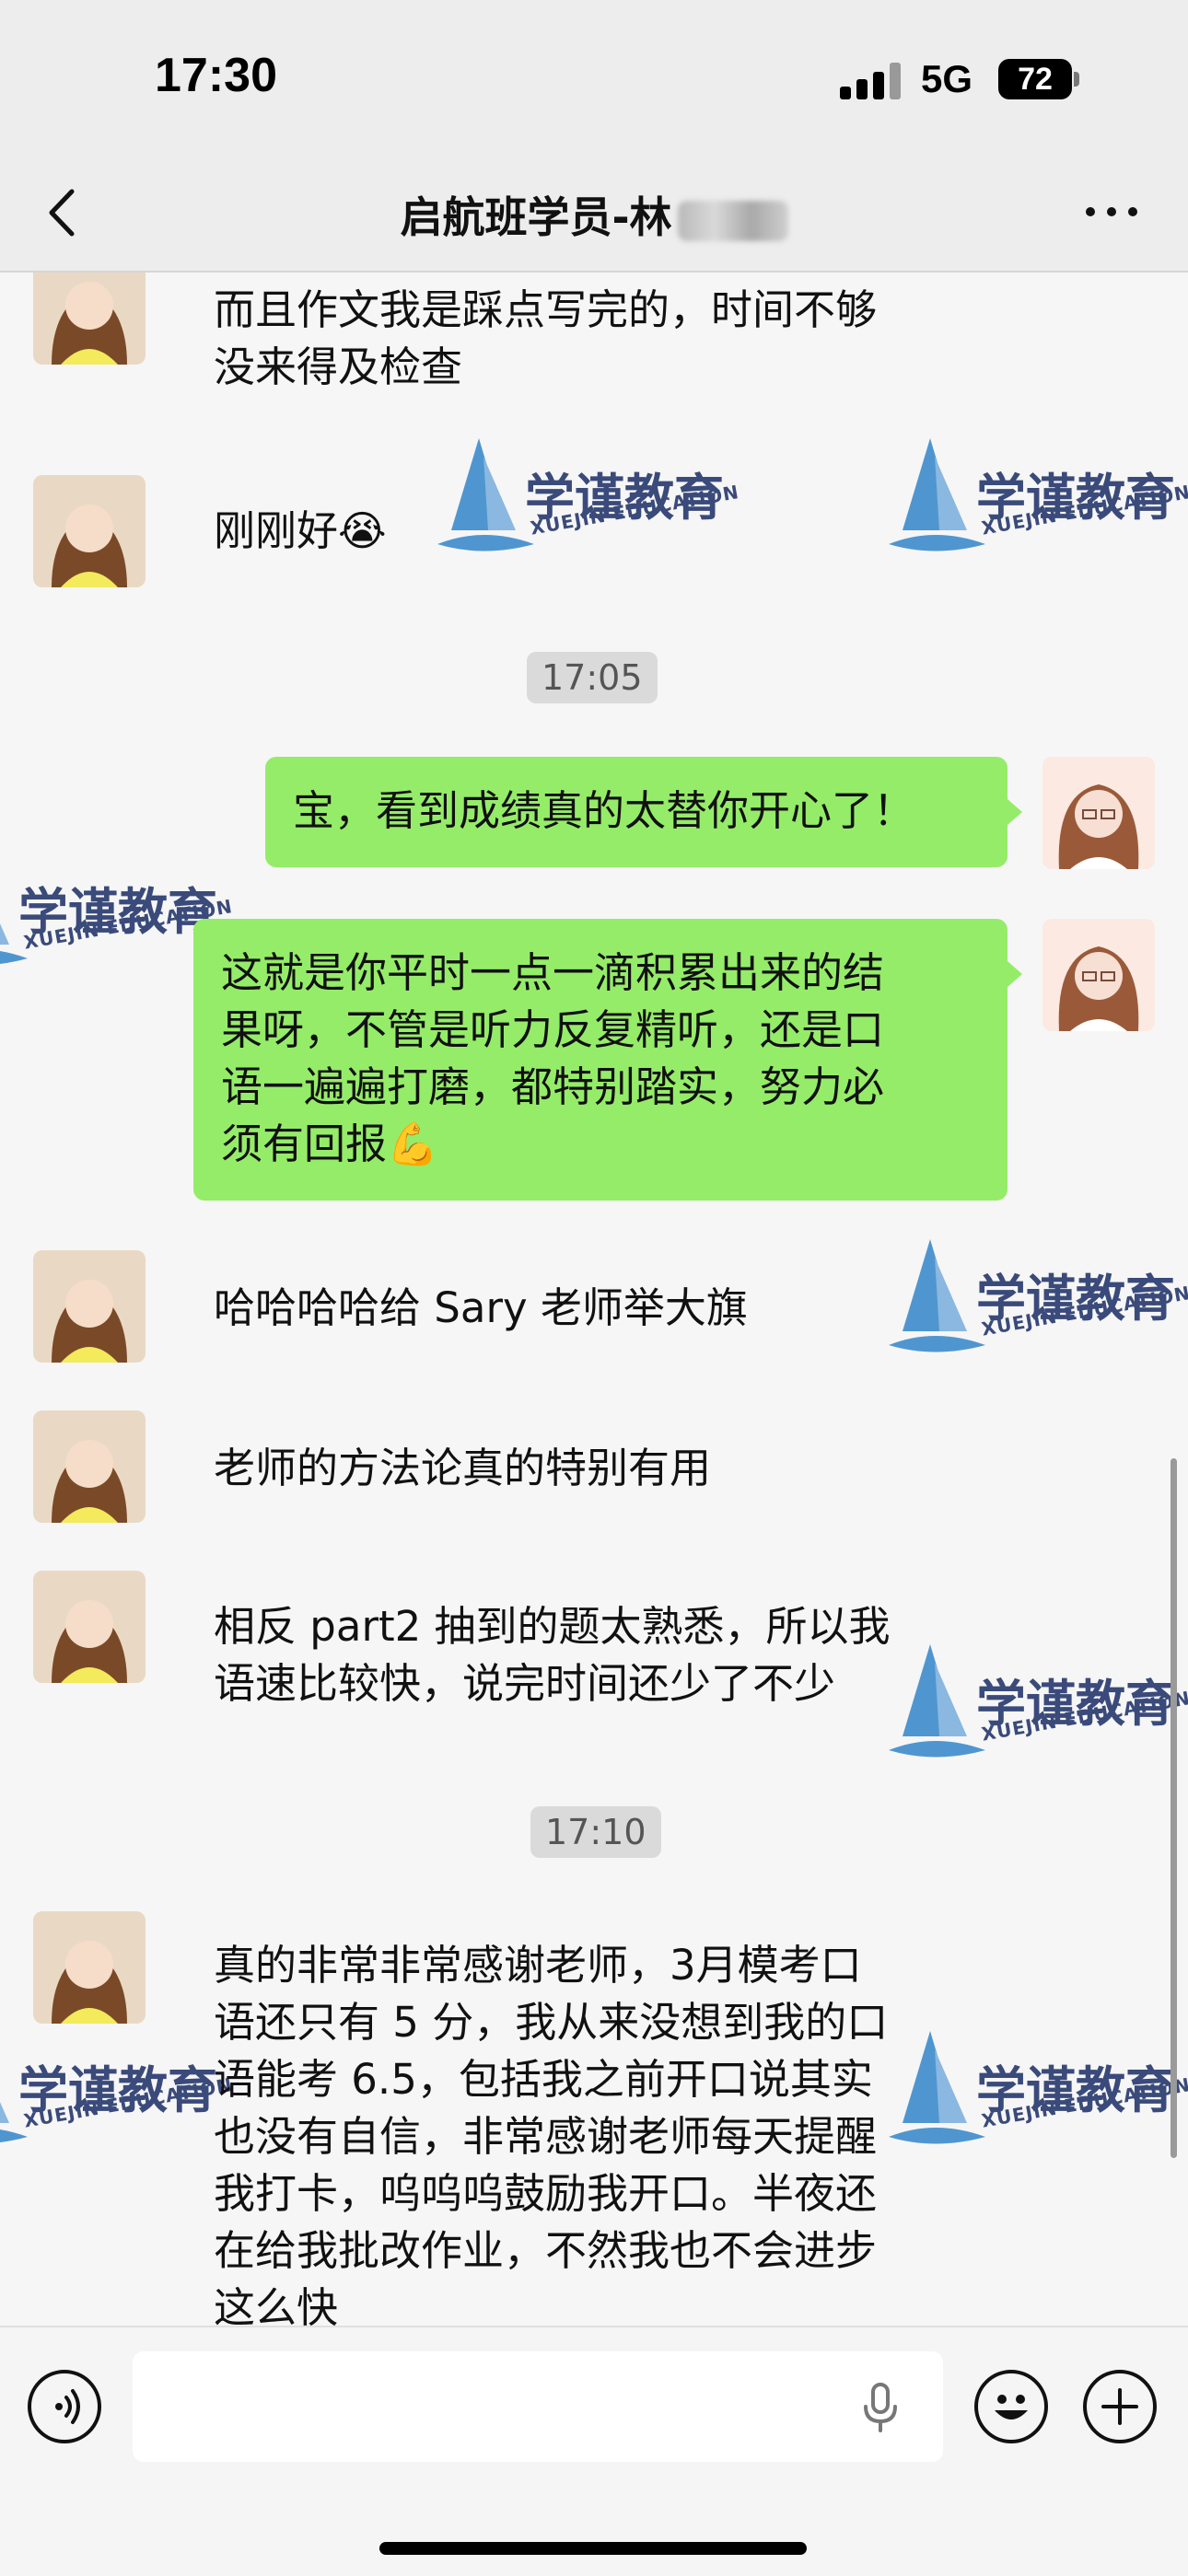 This screenshot has width=1188, height=2576. What do you see at coordinates (538, 2406) in the screenshot?
I see `message-input` at bounding box center [538, 2406].